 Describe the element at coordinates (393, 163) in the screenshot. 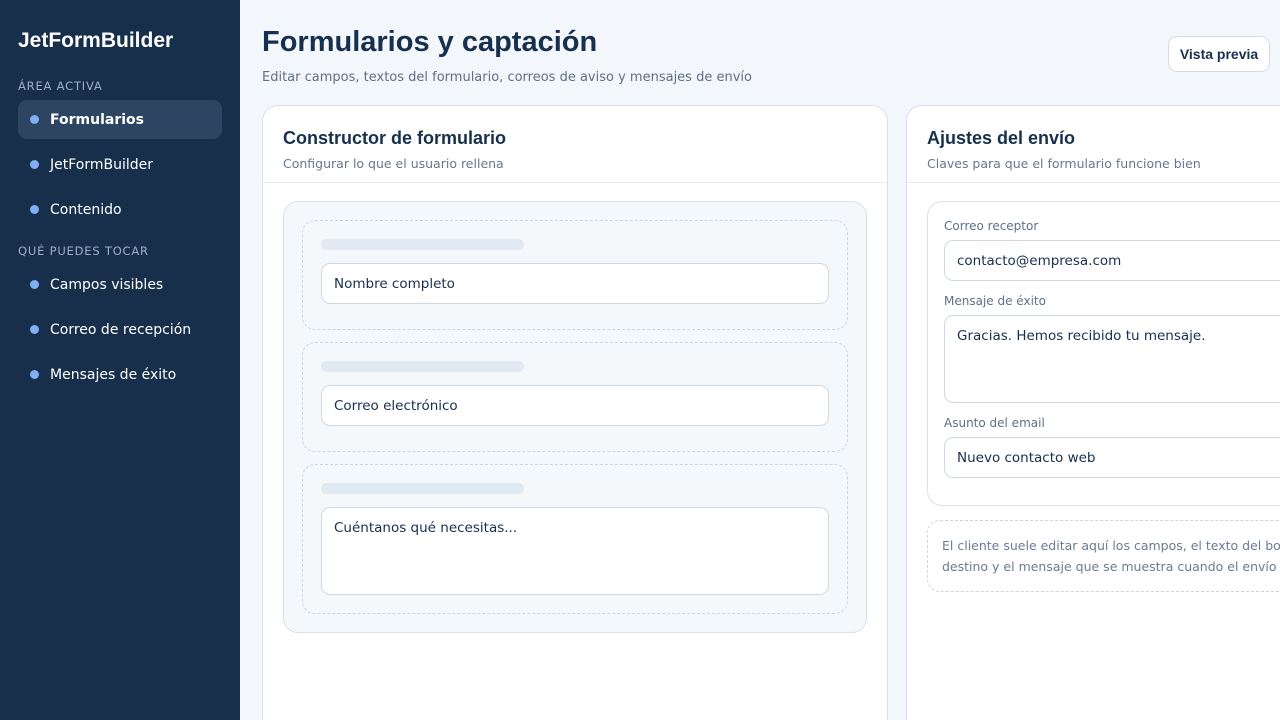

I see `panel-subtitle: Configurar lo que el usuario rellena` at that location.